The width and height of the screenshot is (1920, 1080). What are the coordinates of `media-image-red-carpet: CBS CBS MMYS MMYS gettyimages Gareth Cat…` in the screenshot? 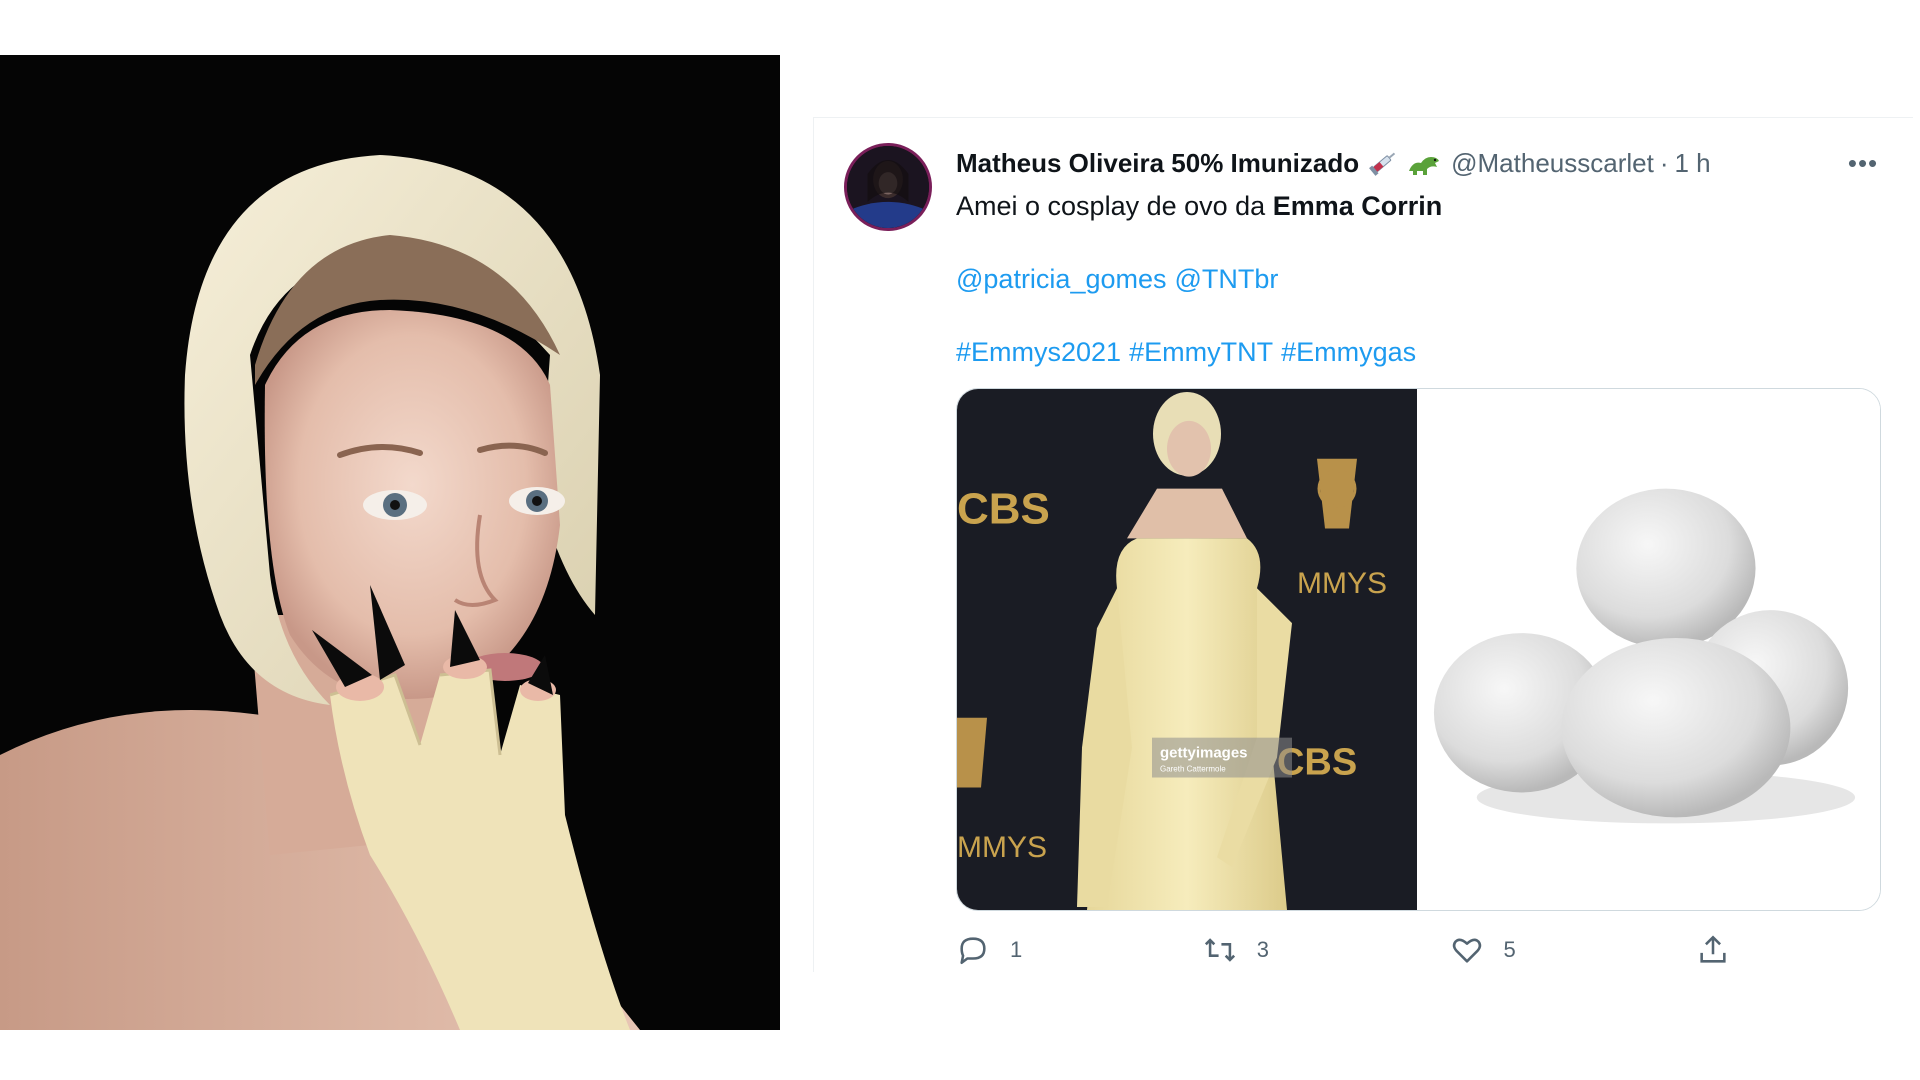 It's located at (1187, 649).